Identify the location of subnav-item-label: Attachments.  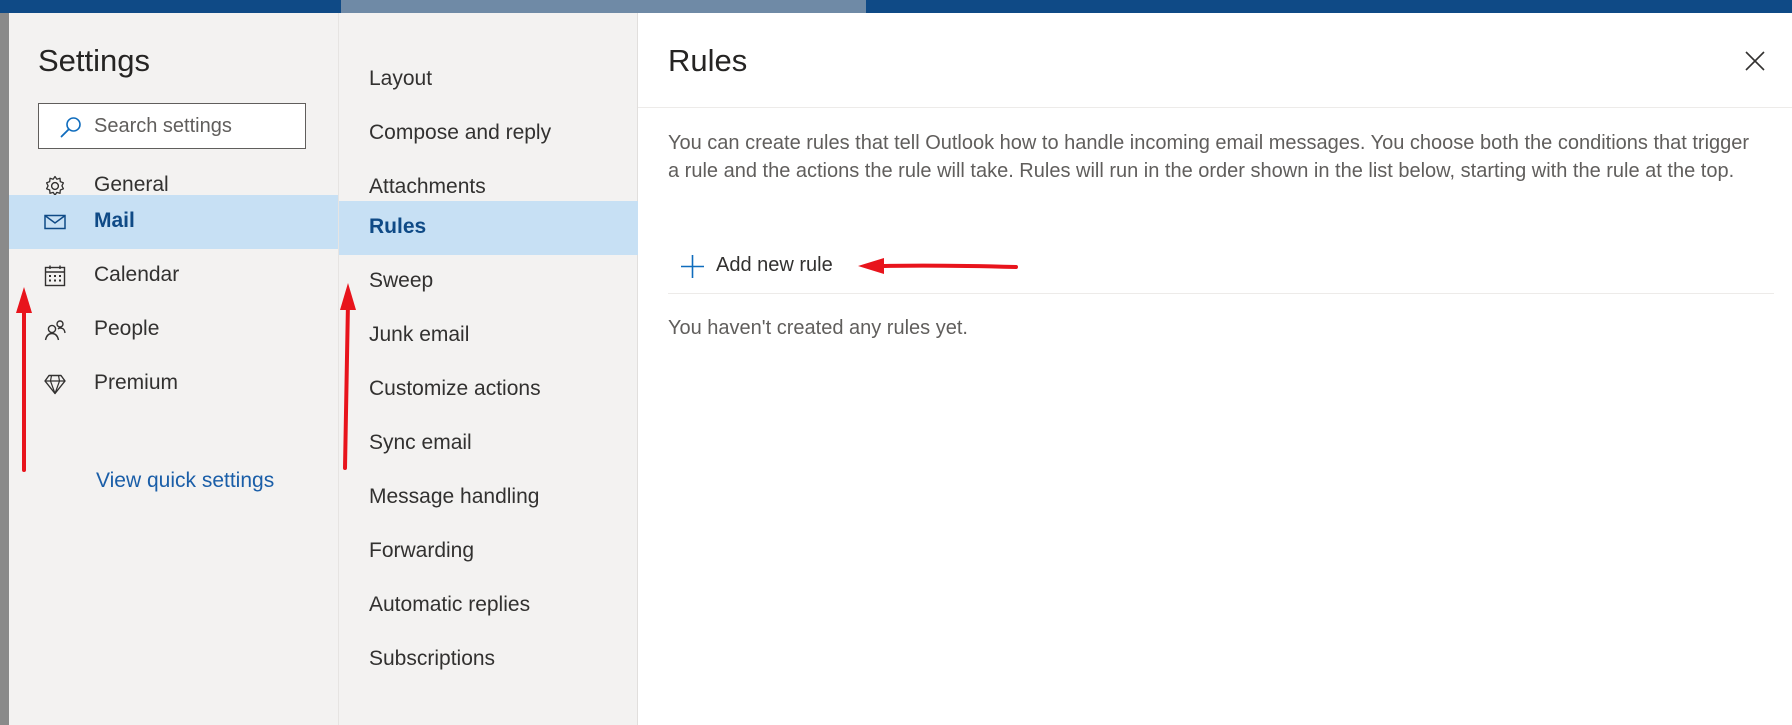
(427, 186).